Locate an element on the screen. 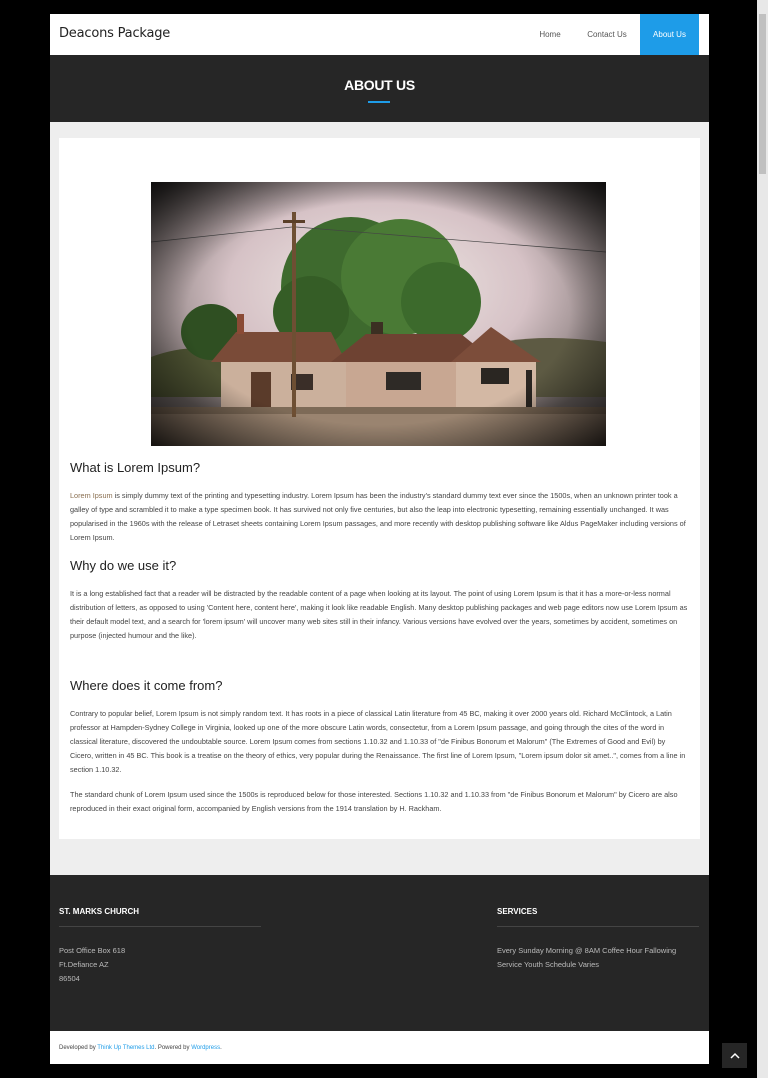 Image resolution: width=768 pixels, height=1078 pixels. house-photo-illustration is located at coordinates (378, 314).